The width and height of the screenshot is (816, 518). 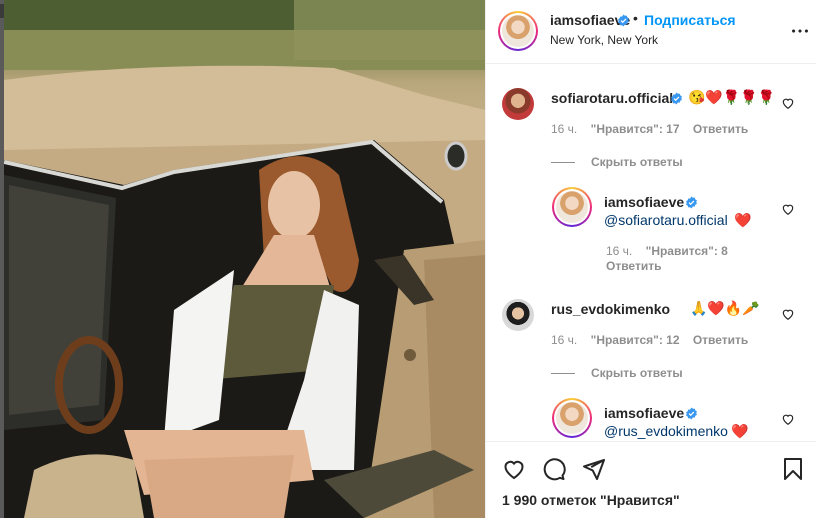 What do you see at coordinates (690, 20) in the screenshot?
I see `follow-button: Подписаться` at bounding box center [690, 20].